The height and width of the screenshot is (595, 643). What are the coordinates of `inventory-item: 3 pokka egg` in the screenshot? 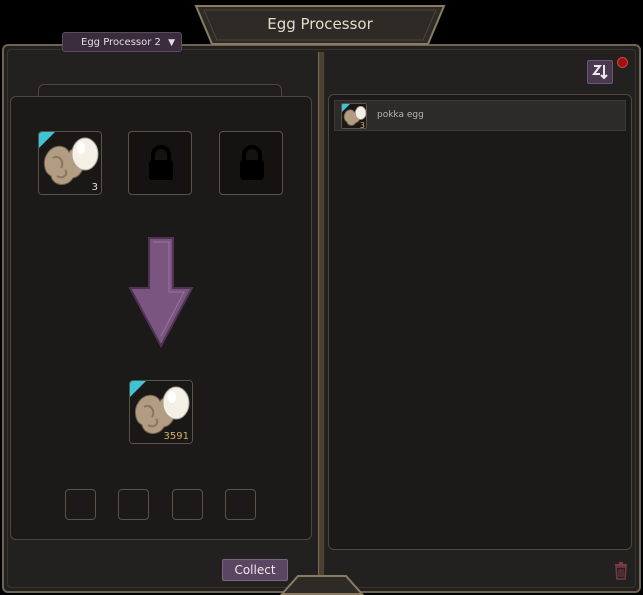 It's located at (480, 115).